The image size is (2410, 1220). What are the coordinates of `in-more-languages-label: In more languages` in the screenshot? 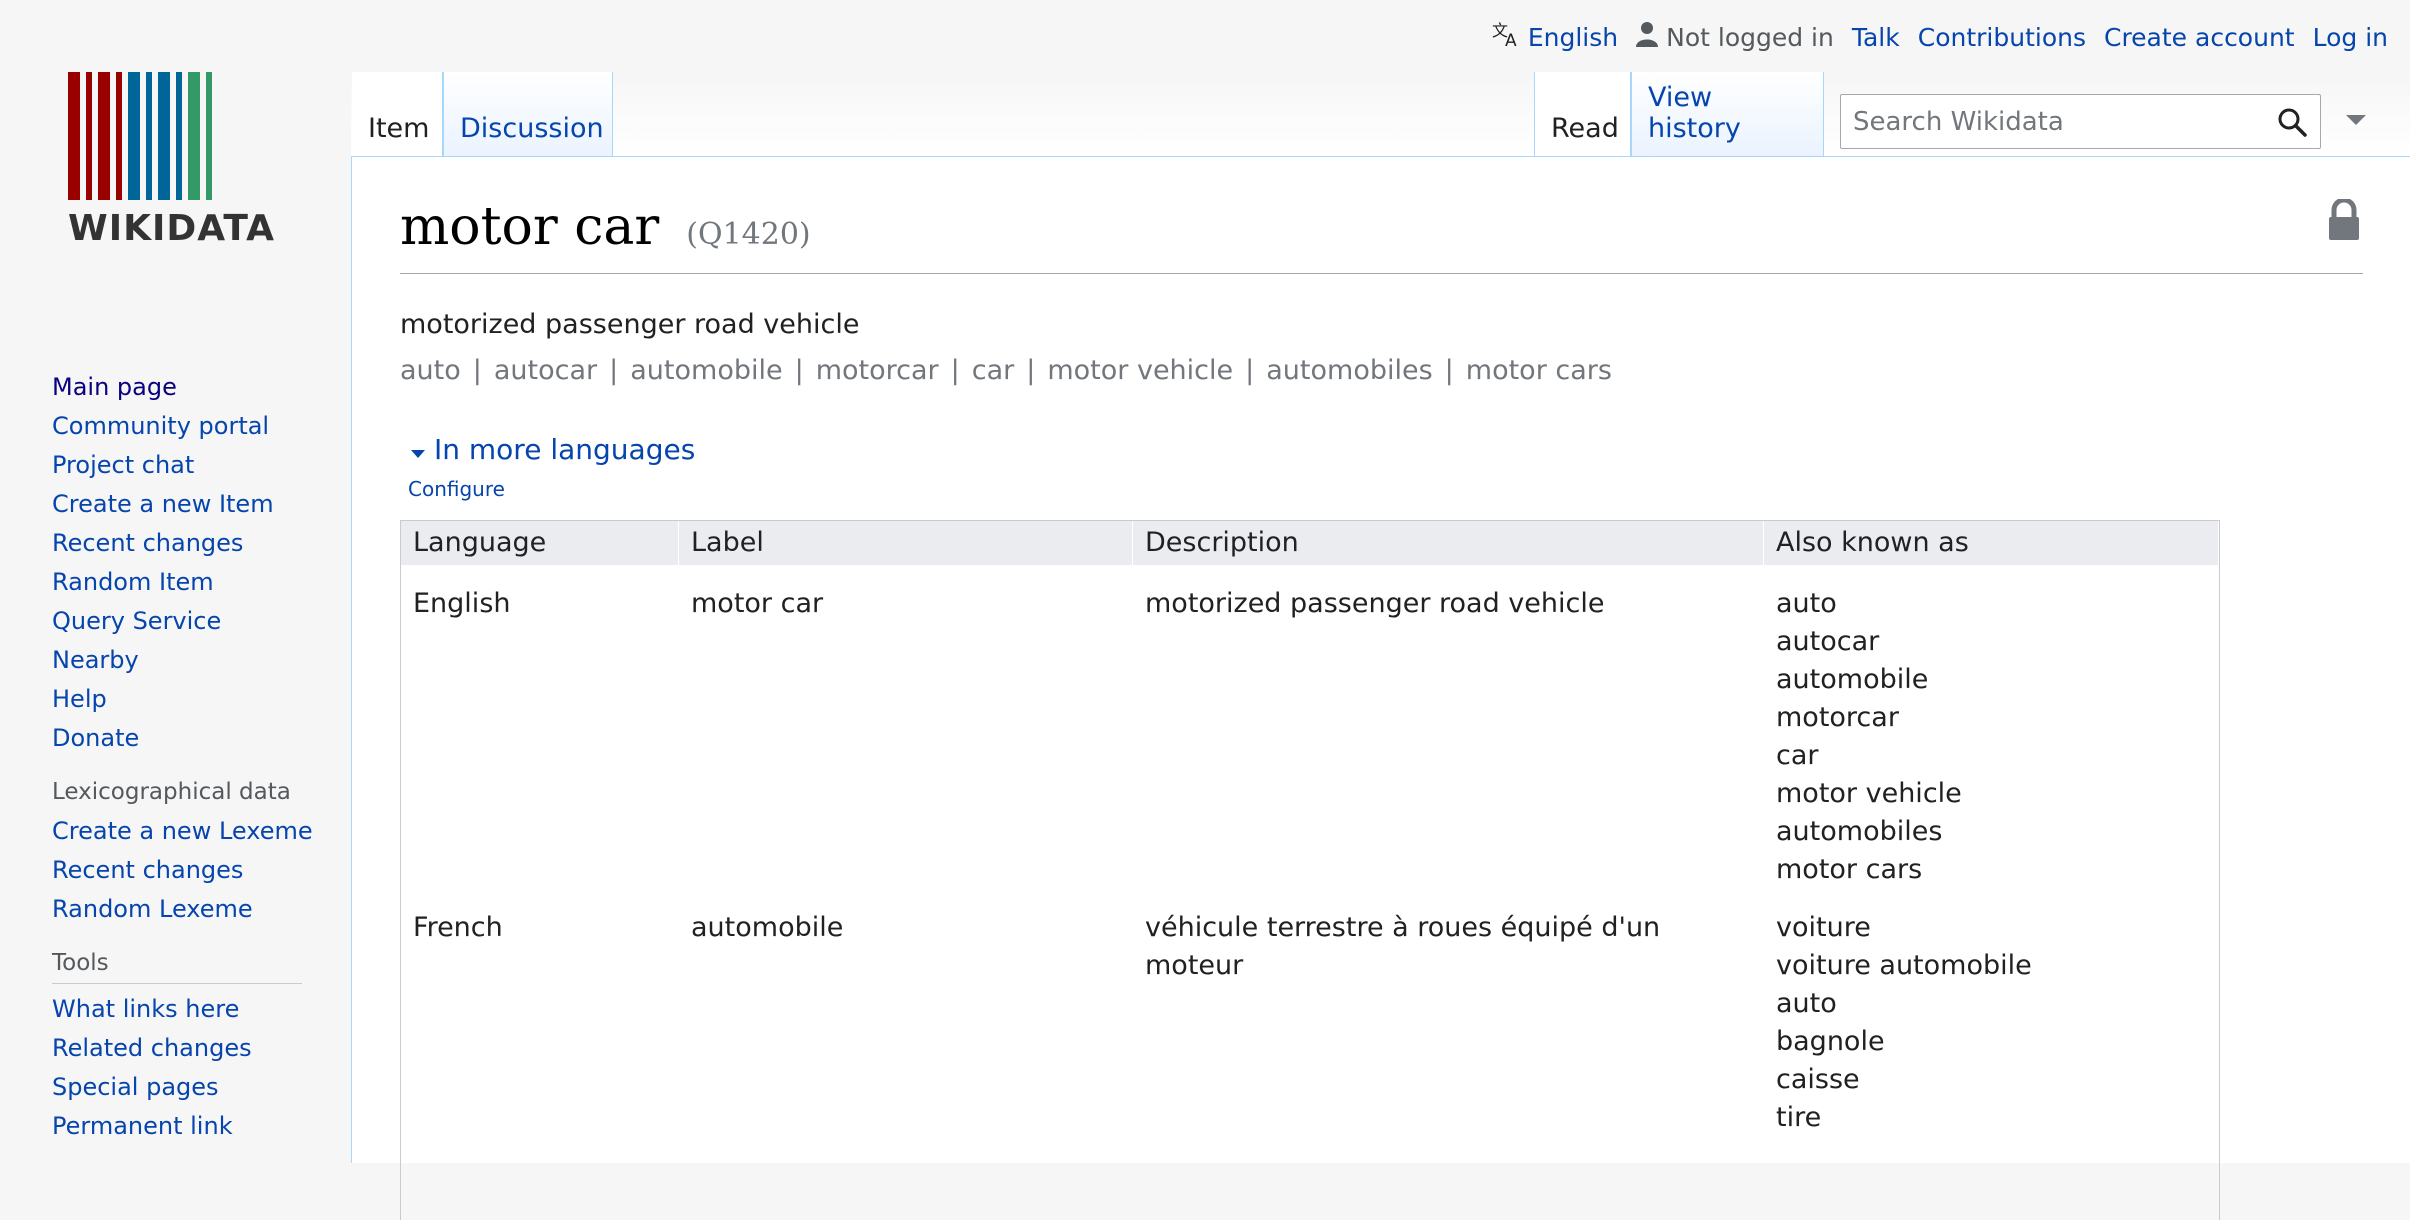 It's located at (565, 449).